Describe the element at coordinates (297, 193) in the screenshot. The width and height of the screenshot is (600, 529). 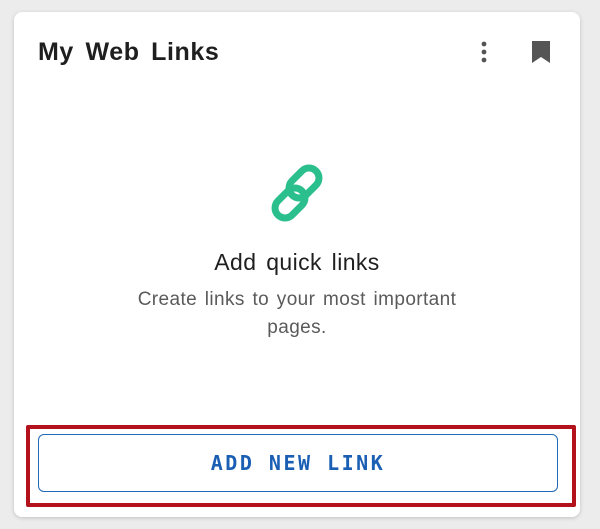
I see `link-icon` at that location.